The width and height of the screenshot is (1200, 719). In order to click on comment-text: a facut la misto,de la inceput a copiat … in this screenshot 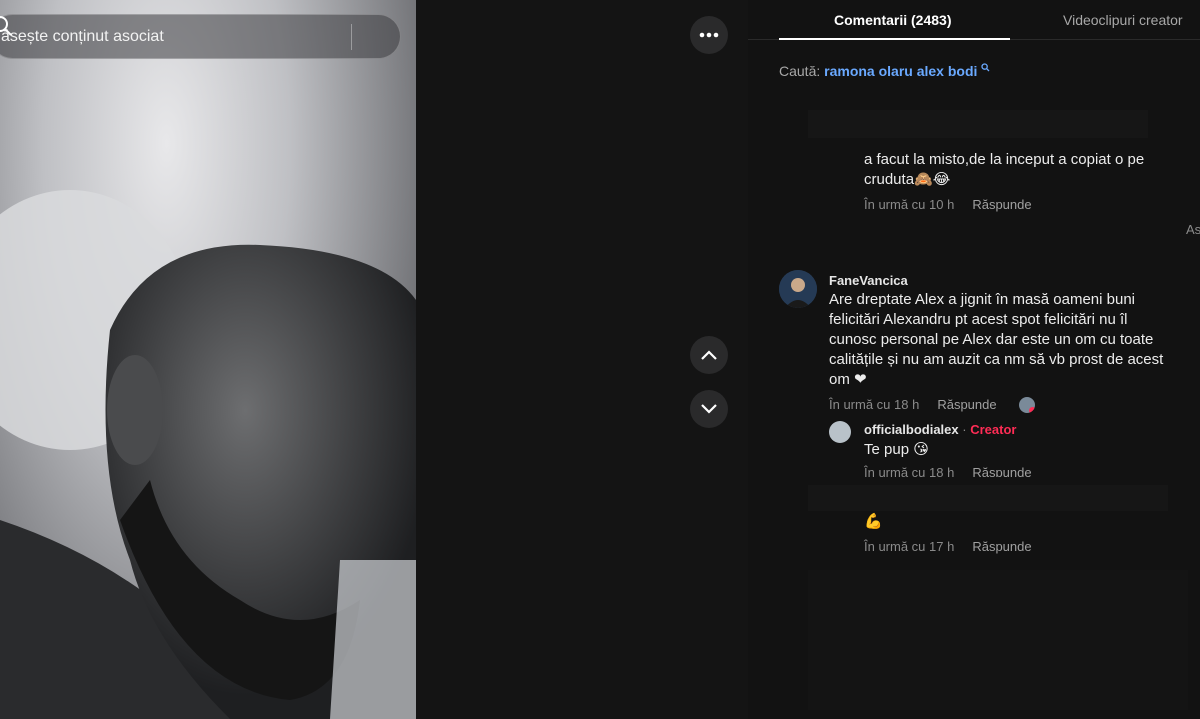, I will do `click(1004, 170)`.